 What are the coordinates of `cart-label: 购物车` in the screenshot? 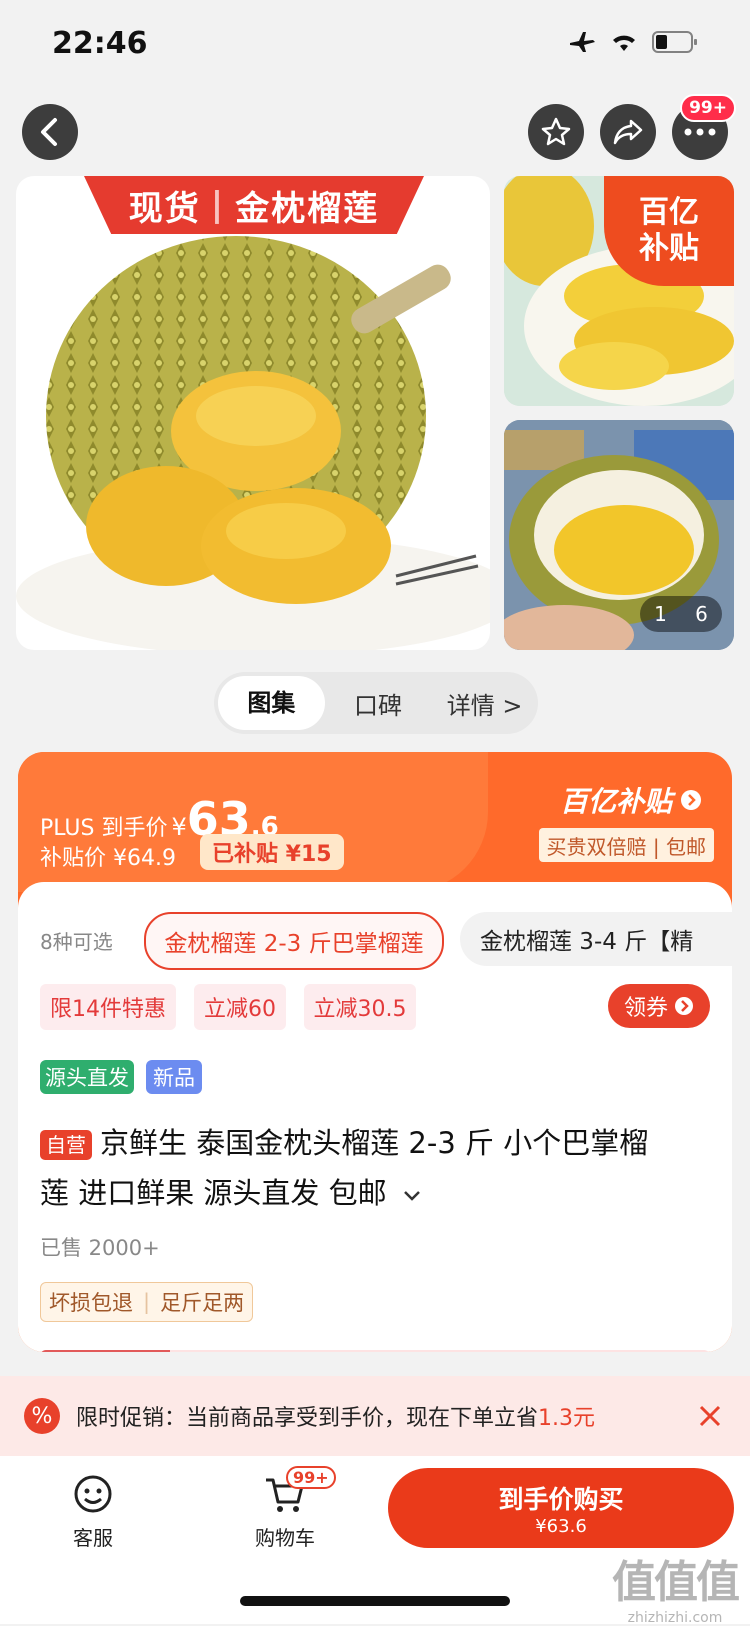 It's located at (285, 1538).